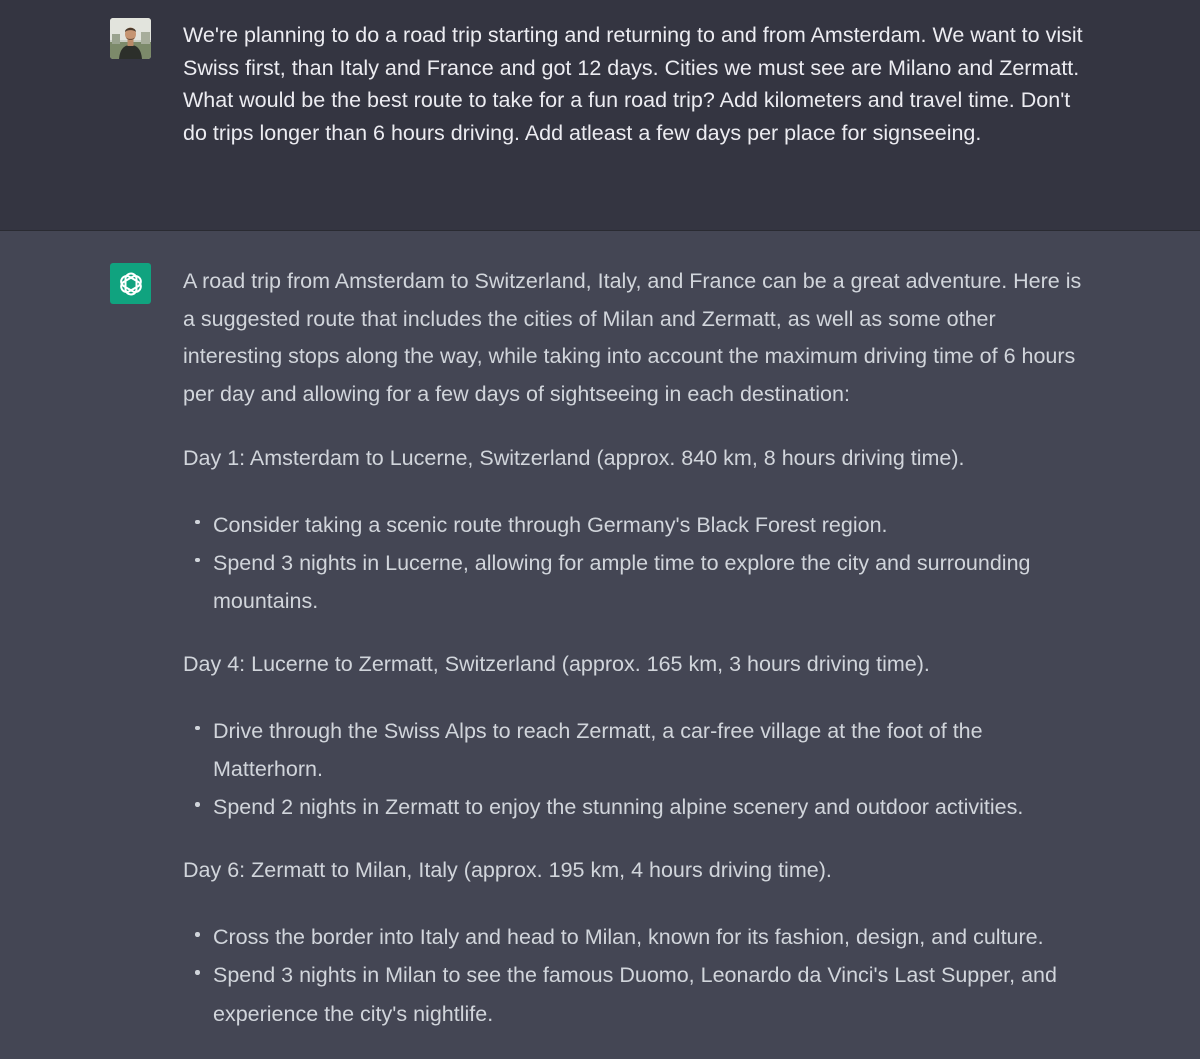 The image size is (1200, 1059). I want to click on user-avatar, so click(130, 38).